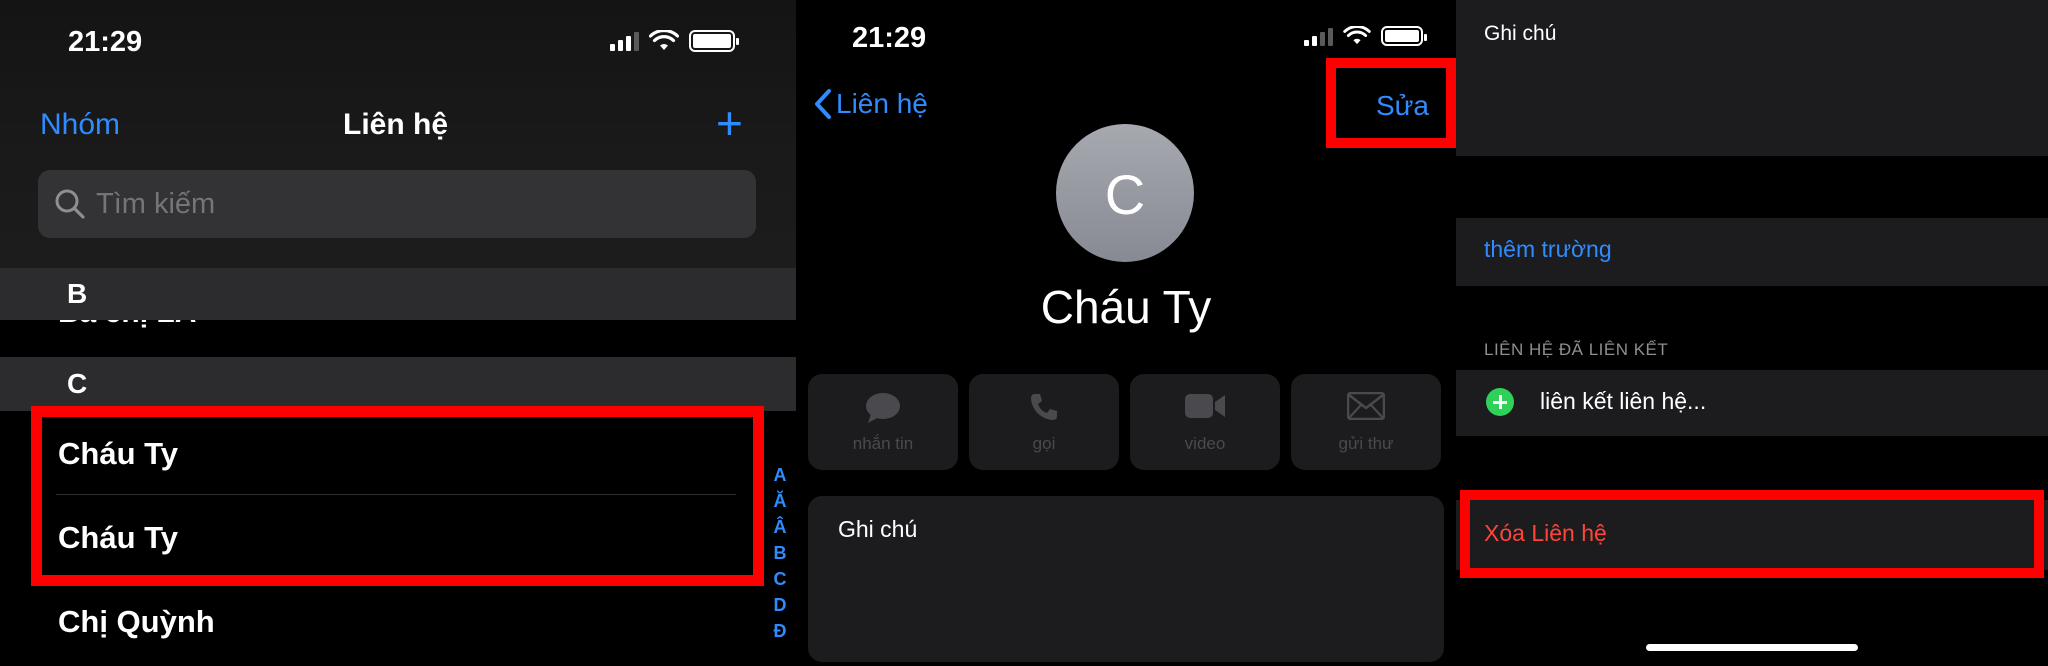 Image resolution: width=2048 pixels, height=666 pixels. I want to click on alphabet-index: A Ă Â B C D Đ, so click(780, 553).